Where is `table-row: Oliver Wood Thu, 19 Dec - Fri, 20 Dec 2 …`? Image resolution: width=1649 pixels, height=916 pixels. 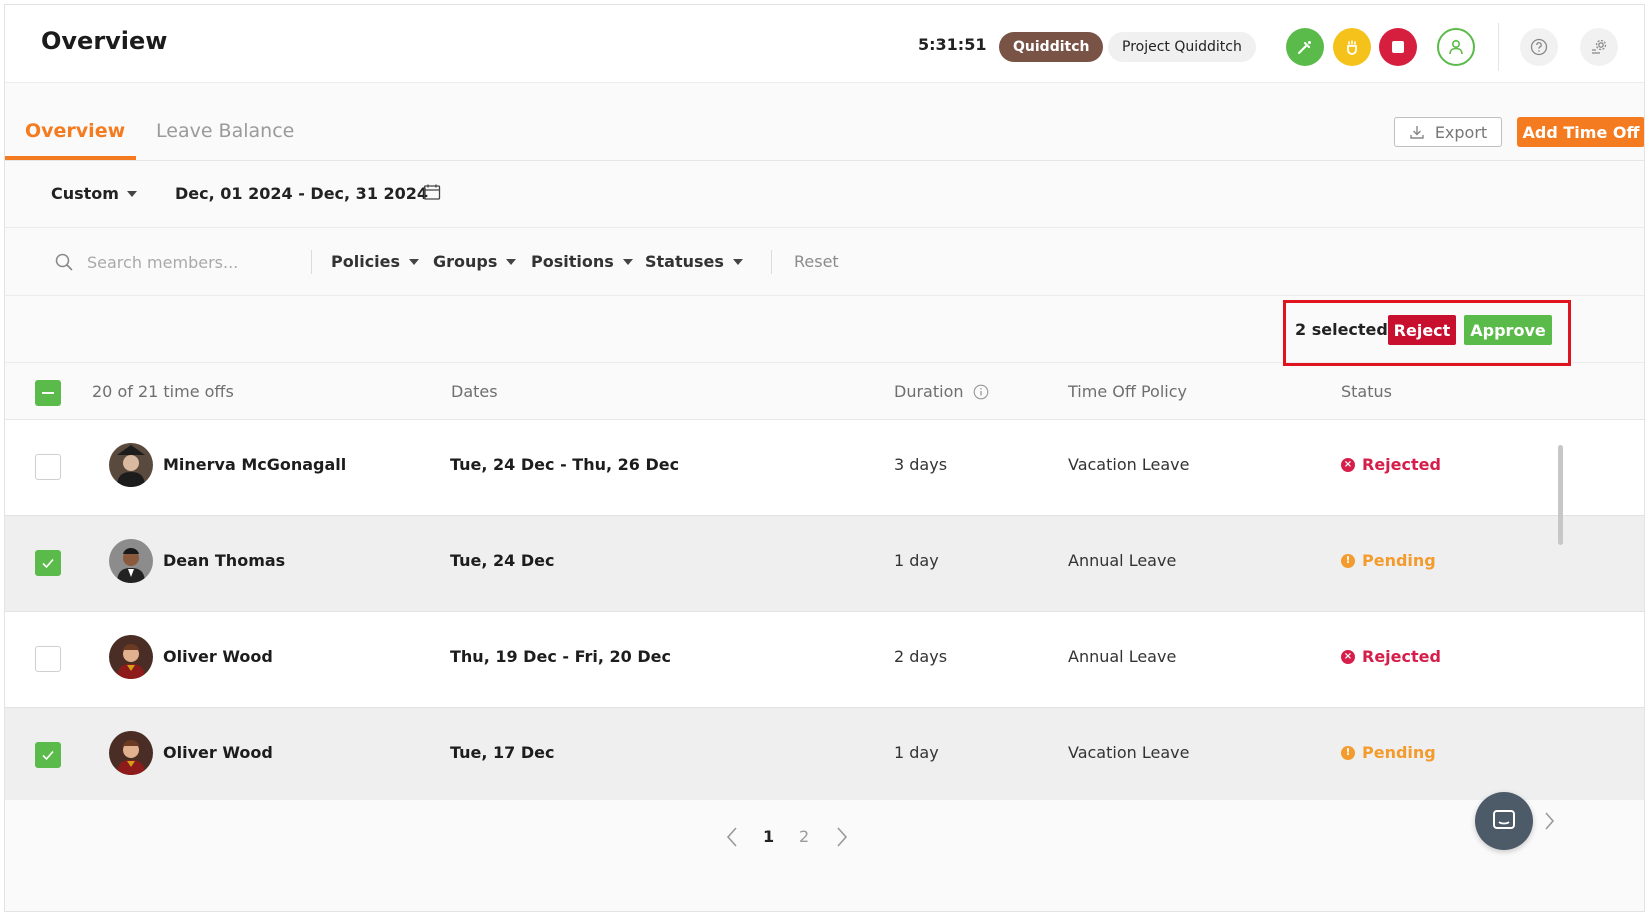
table-row: Oliver Wood Thu, 19 Dec - Fri, 20 Dec 2 … is located at coordinates (824, 660).